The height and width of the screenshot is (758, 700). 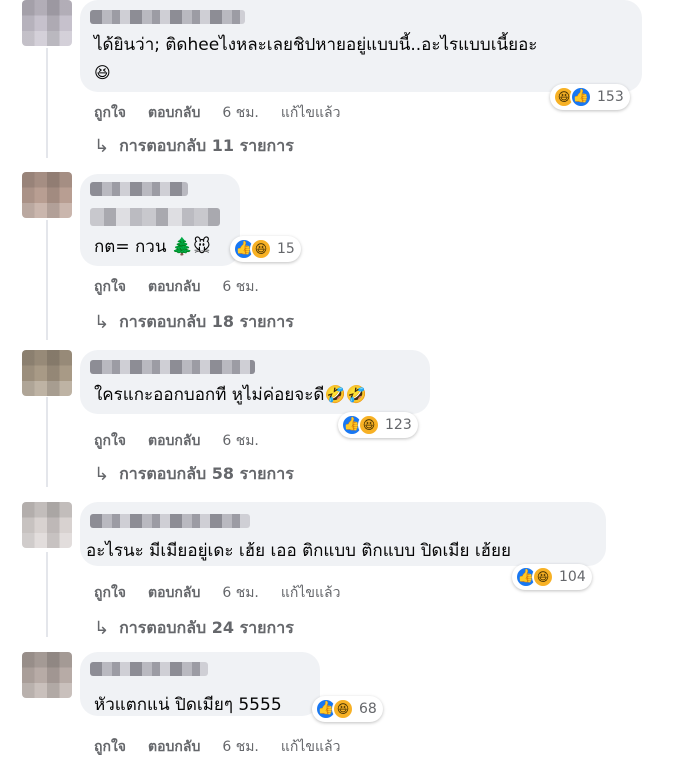 I want to click on replies-label: การตอบกลับ 24 รายการ, so click(x=206, y=627).